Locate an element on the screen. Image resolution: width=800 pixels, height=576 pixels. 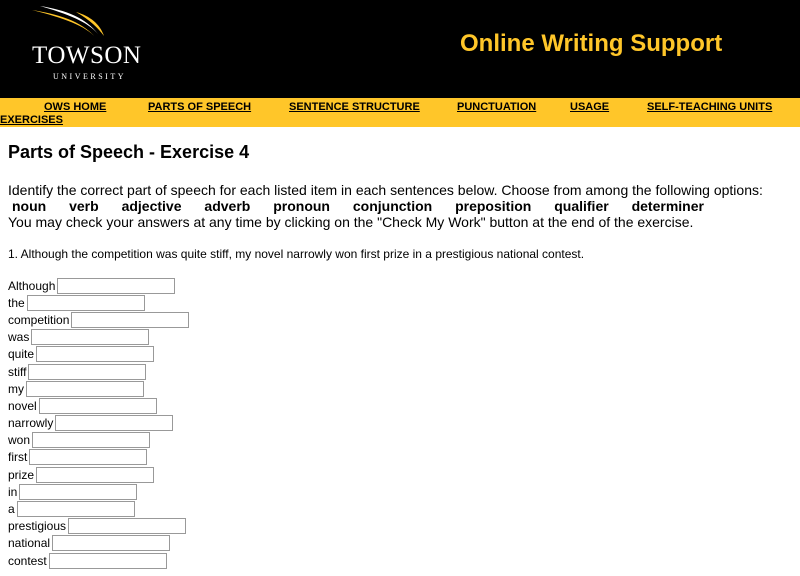
word-label: Although is located at coordinates (32, 285).